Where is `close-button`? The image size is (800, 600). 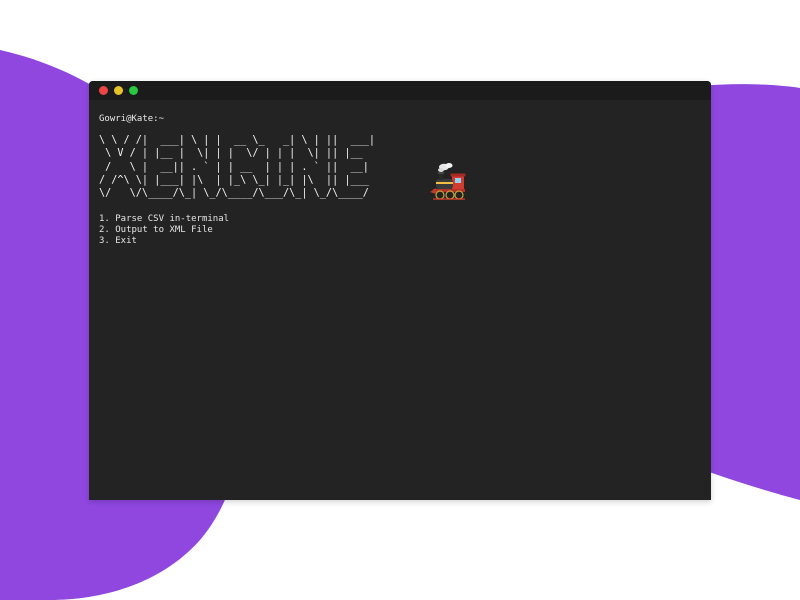 close-button is located at coordinates (103, 90).